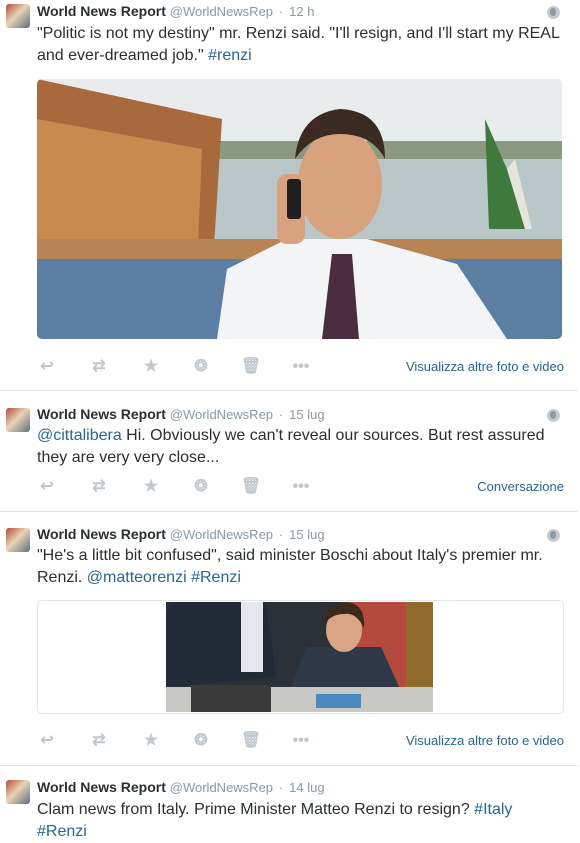  I want to click on photo-parliament, so click(299, 657).